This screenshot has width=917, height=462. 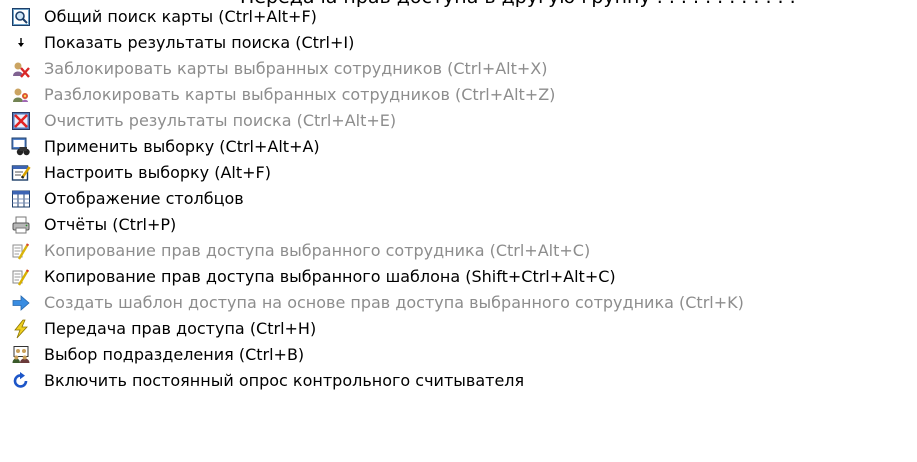 What do you see at coordinates (458, 147) in the screenshot?
I see `menu-item-apply-filter: Применить выборку (Ctrl+Alt+A)` at bounding box center [458, 147].